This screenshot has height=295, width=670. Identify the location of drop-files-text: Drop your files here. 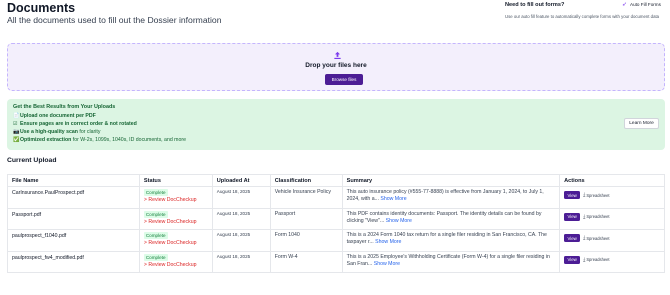
(336, 65).